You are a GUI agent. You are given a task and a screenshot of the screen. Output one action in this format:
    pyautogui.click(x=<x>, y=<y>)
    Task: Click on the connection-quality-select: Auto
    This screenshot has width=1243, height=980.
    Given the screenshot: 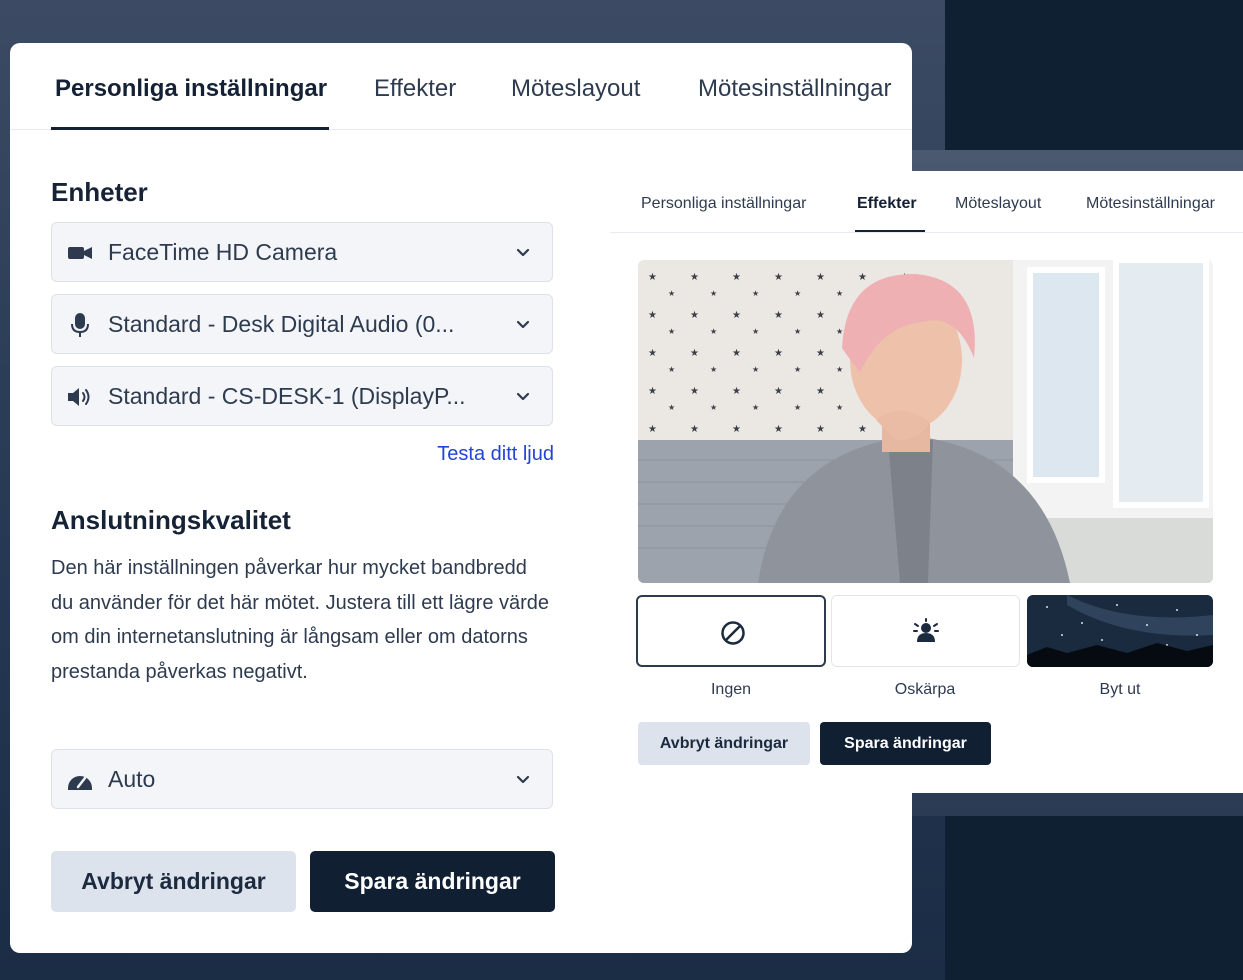 What is the action you would take?
    pyautogui.click(x=302, y=779)
    